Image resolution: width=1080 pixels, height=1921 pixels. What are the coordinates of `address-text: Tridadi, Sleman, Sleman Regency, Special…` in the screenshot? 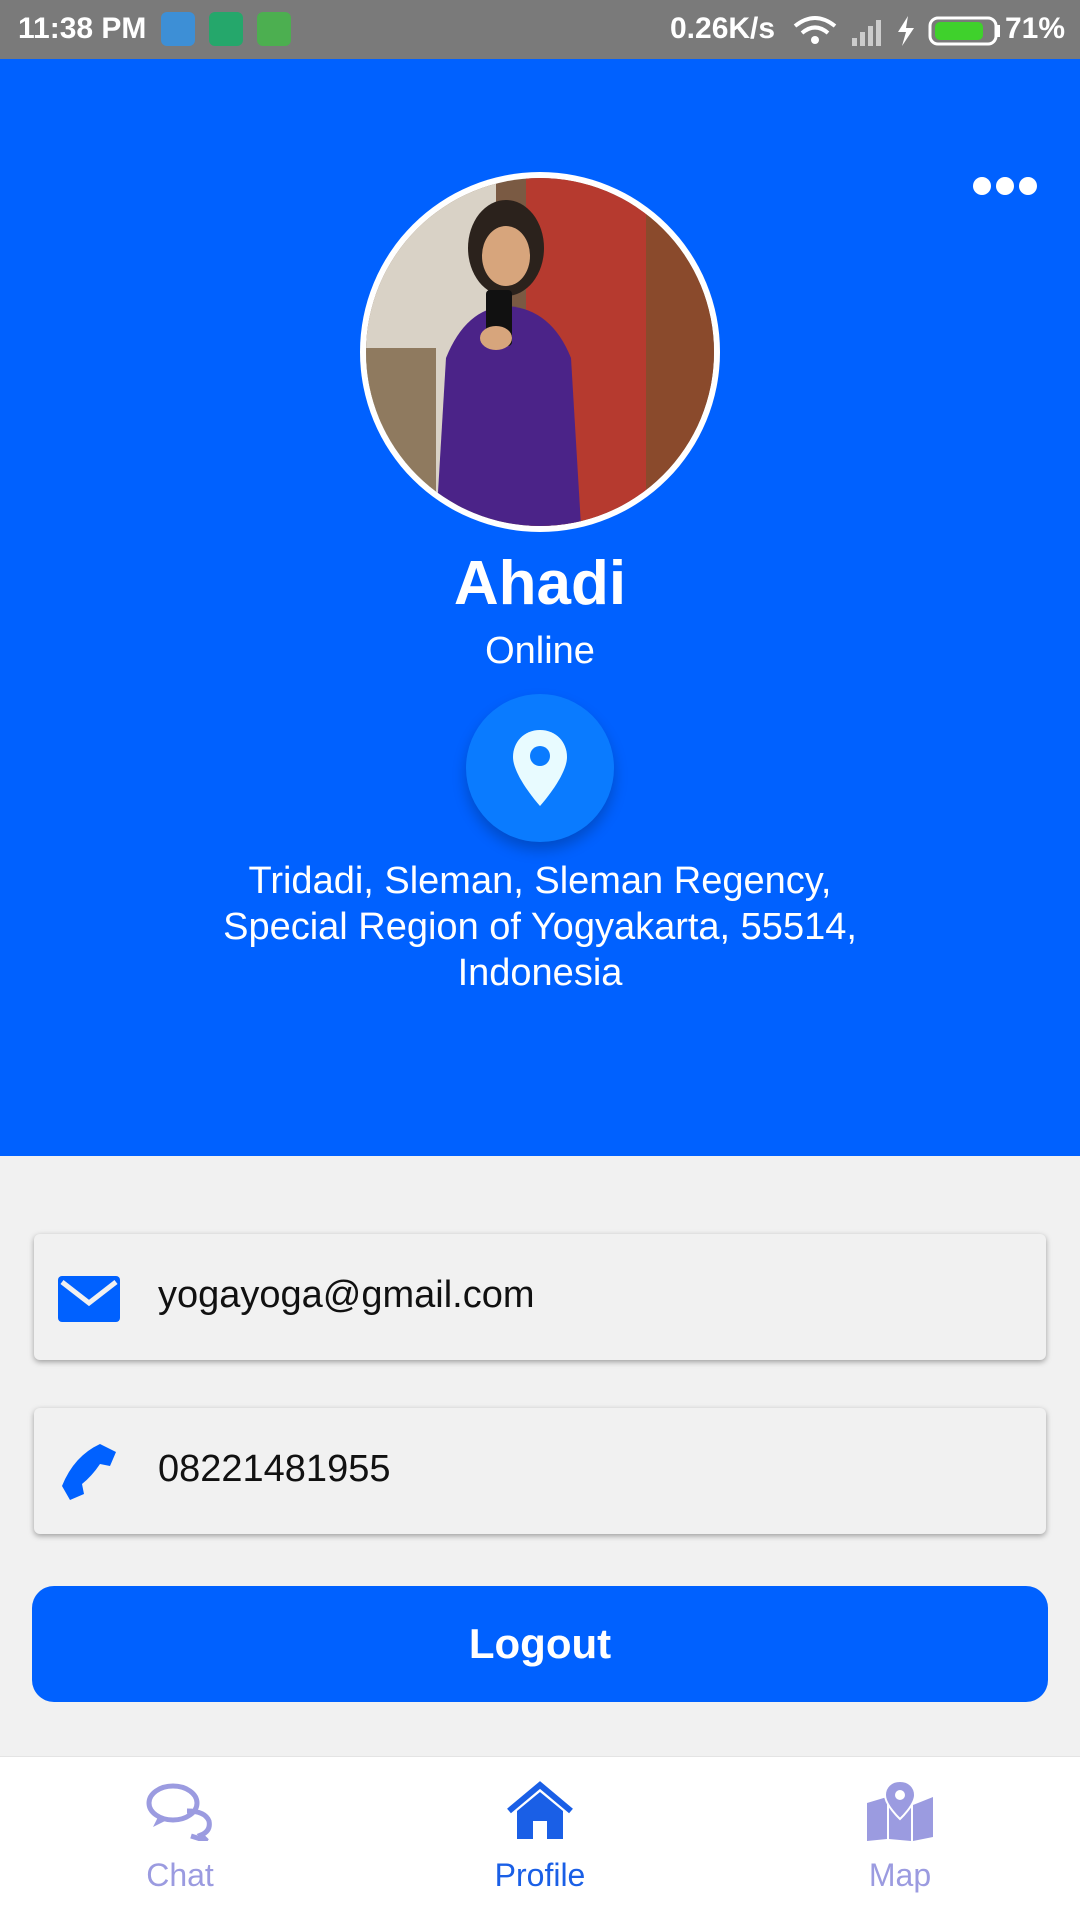 It's located at (540, 927).